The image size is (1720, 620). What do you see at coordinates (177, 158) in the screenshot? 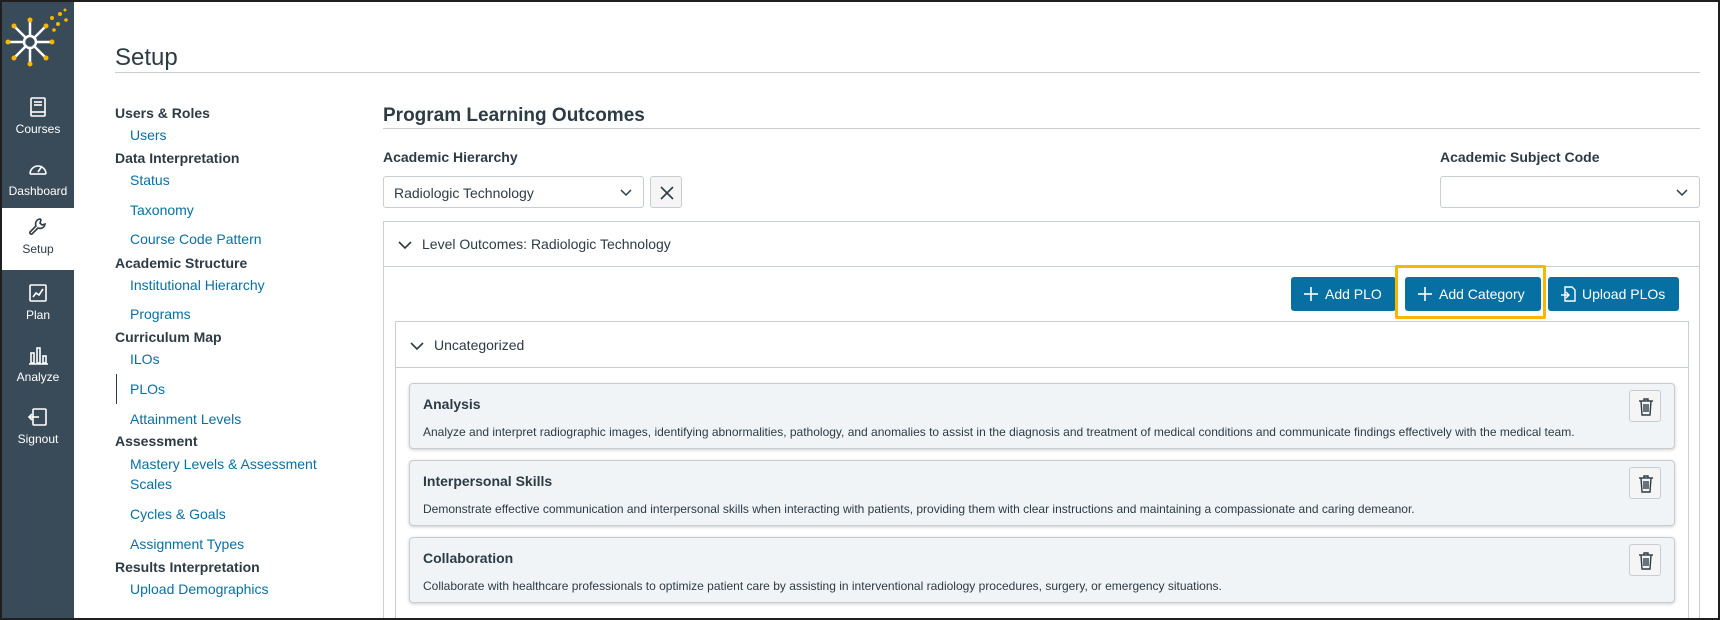
I see `menu-section-data-interpretation: Data Interpretation` at bounding box center [177, 158].